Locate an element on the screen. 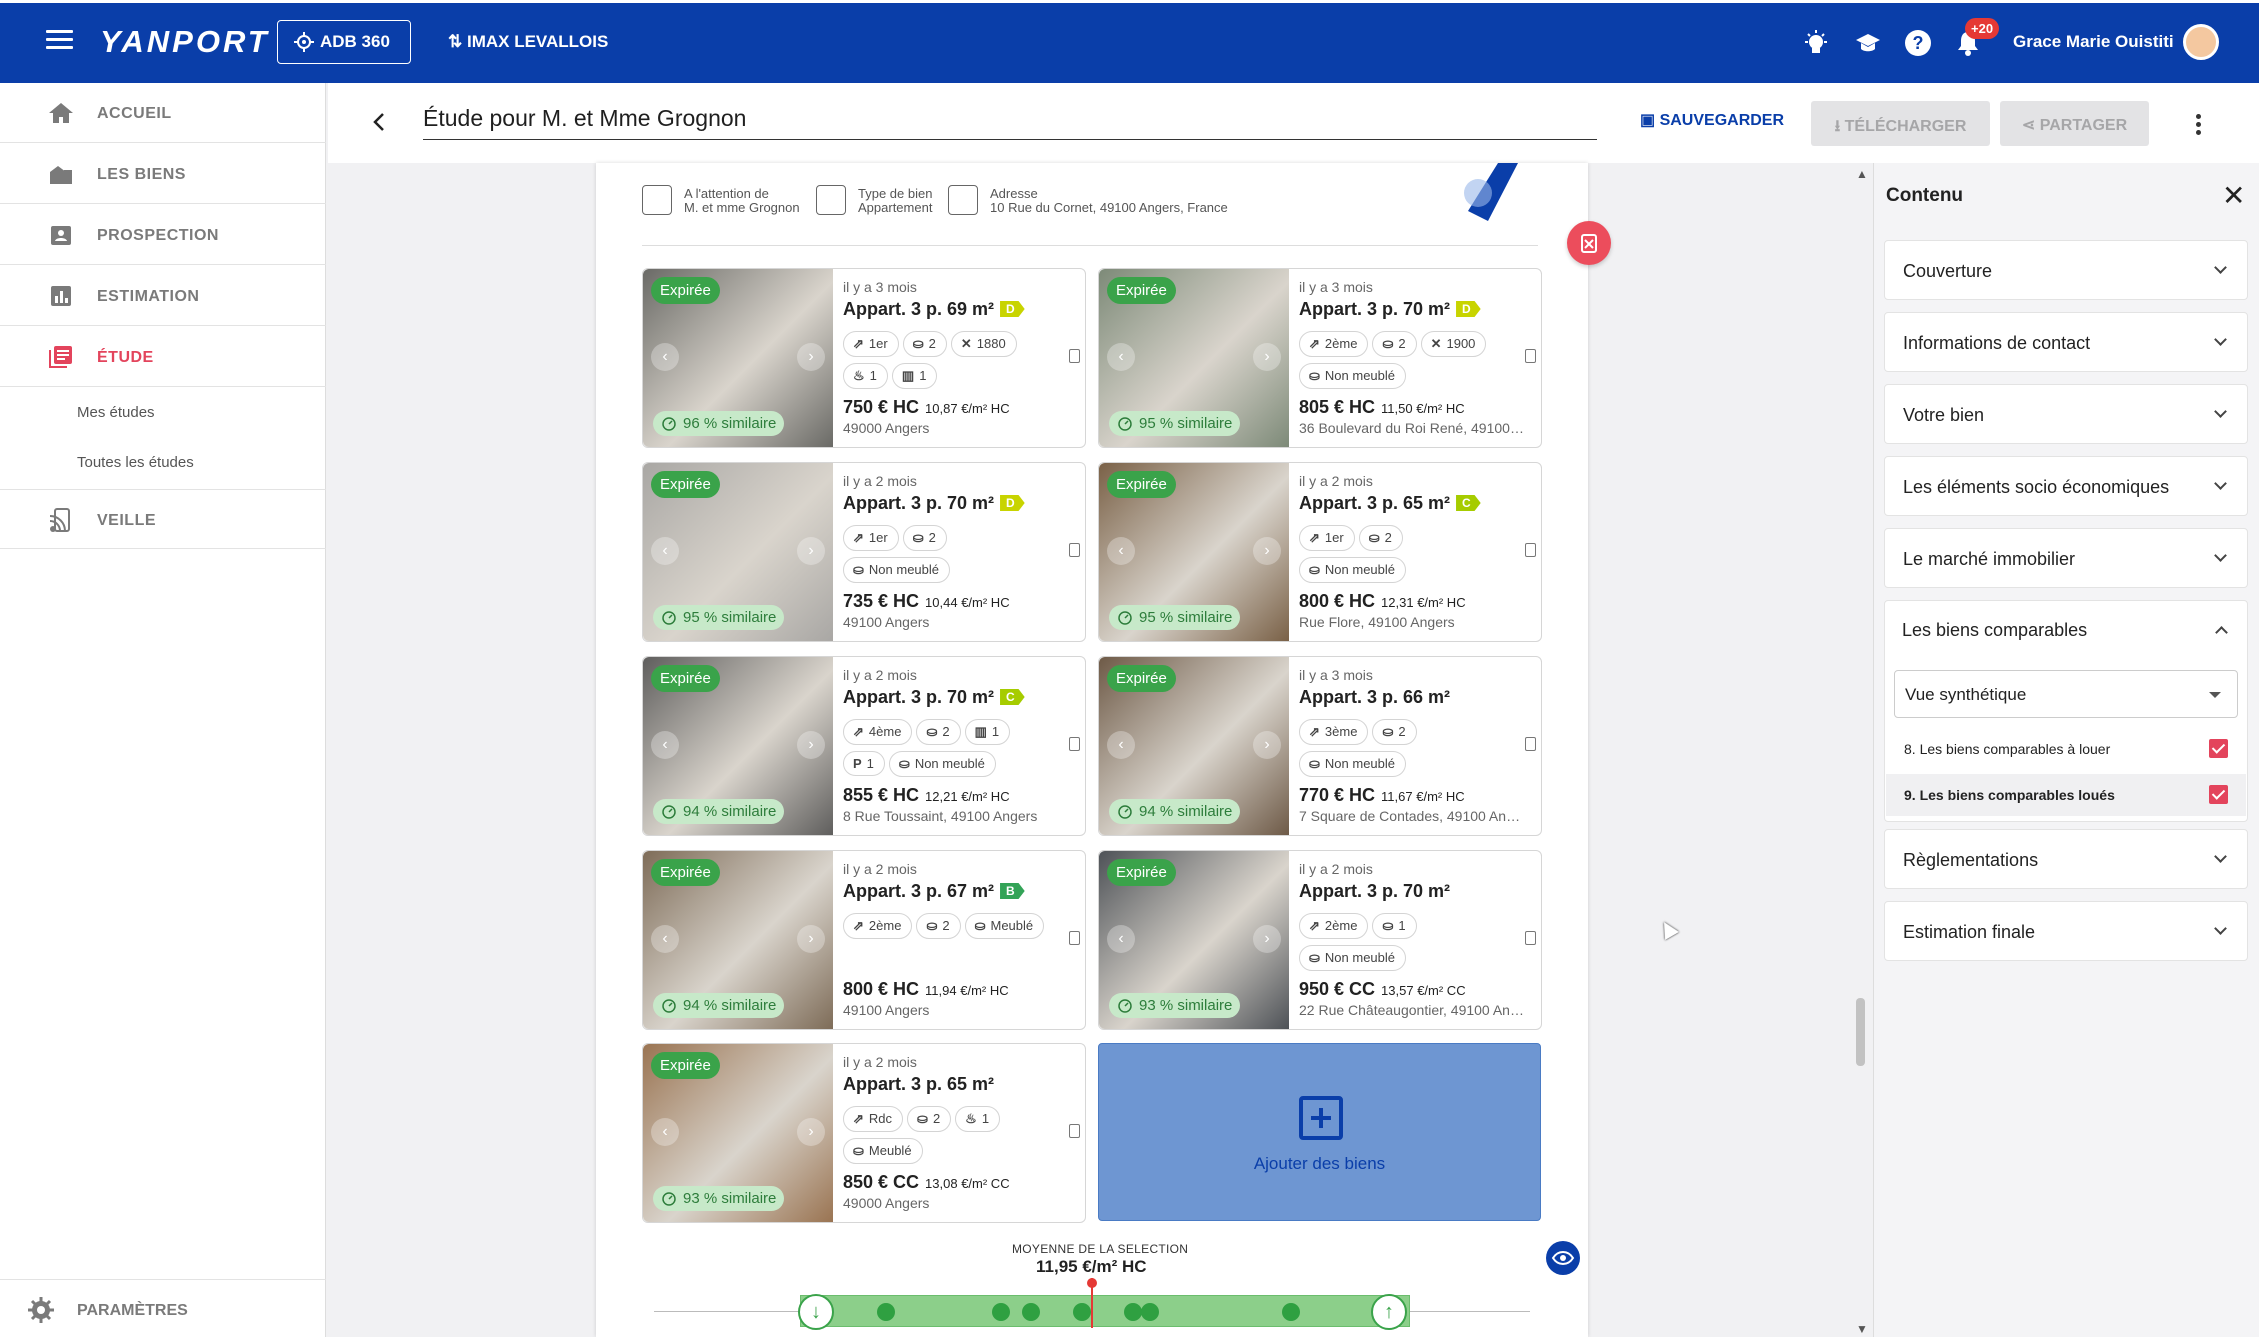 The height and width of the screenshot is (1337, 2259). delete-section-button is located at coordinates (1589, 243).